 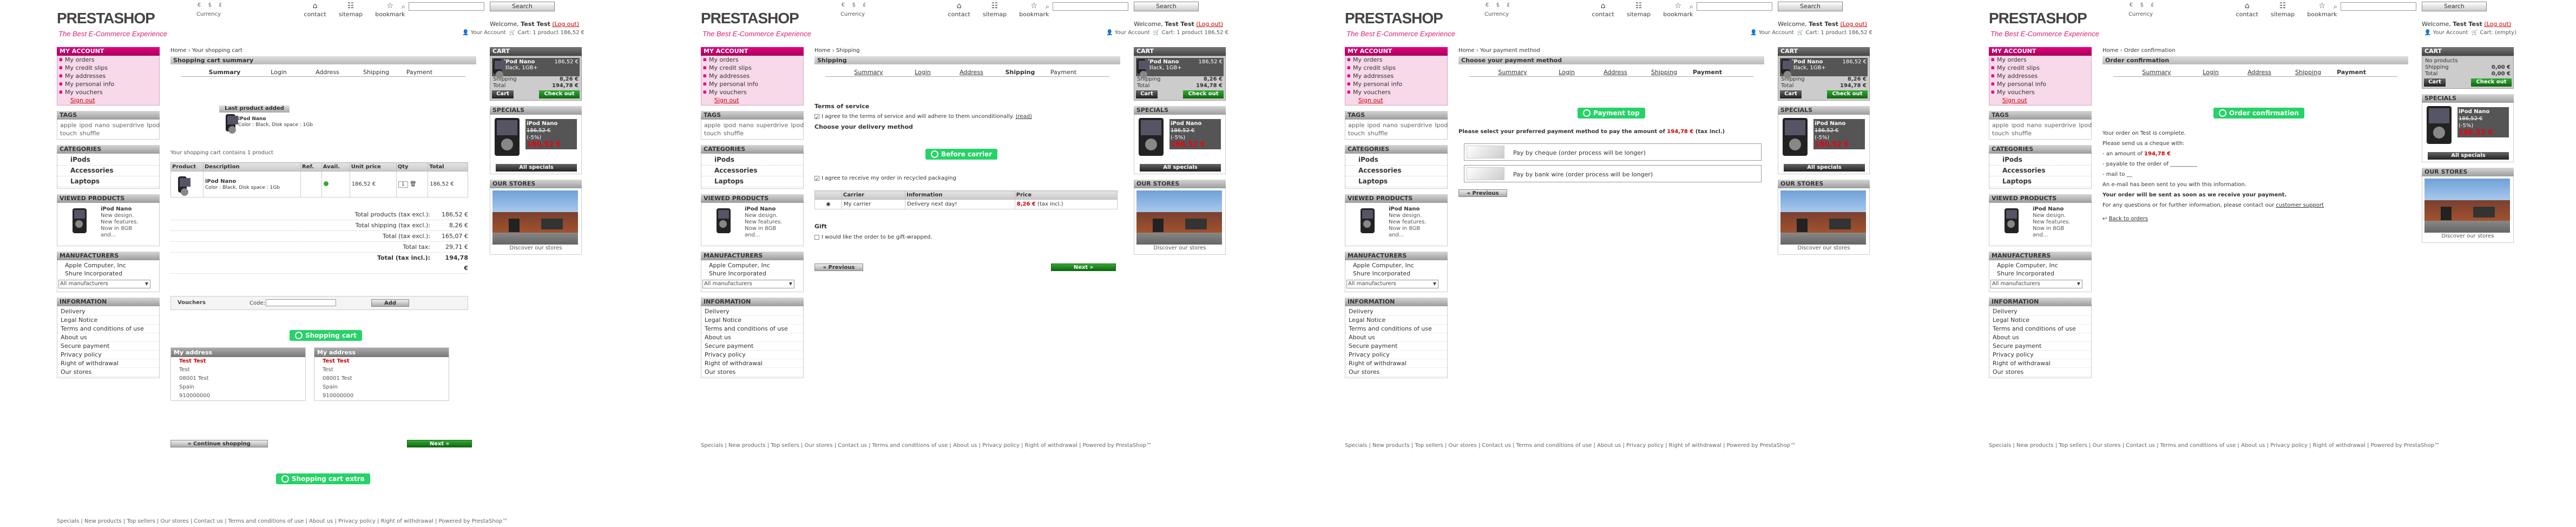 I want to click on currency-euro: €, so click(x=2131, y=5).